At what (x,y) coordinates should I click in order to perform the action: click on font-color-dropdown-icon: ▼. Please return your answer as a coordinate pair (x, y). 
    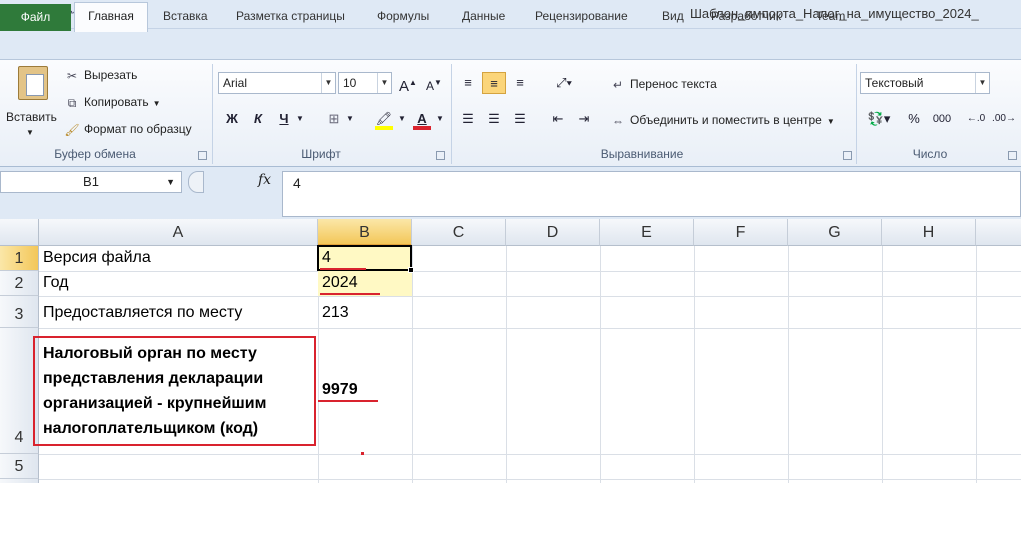
    Looking at the image, I should click on (440, 119).